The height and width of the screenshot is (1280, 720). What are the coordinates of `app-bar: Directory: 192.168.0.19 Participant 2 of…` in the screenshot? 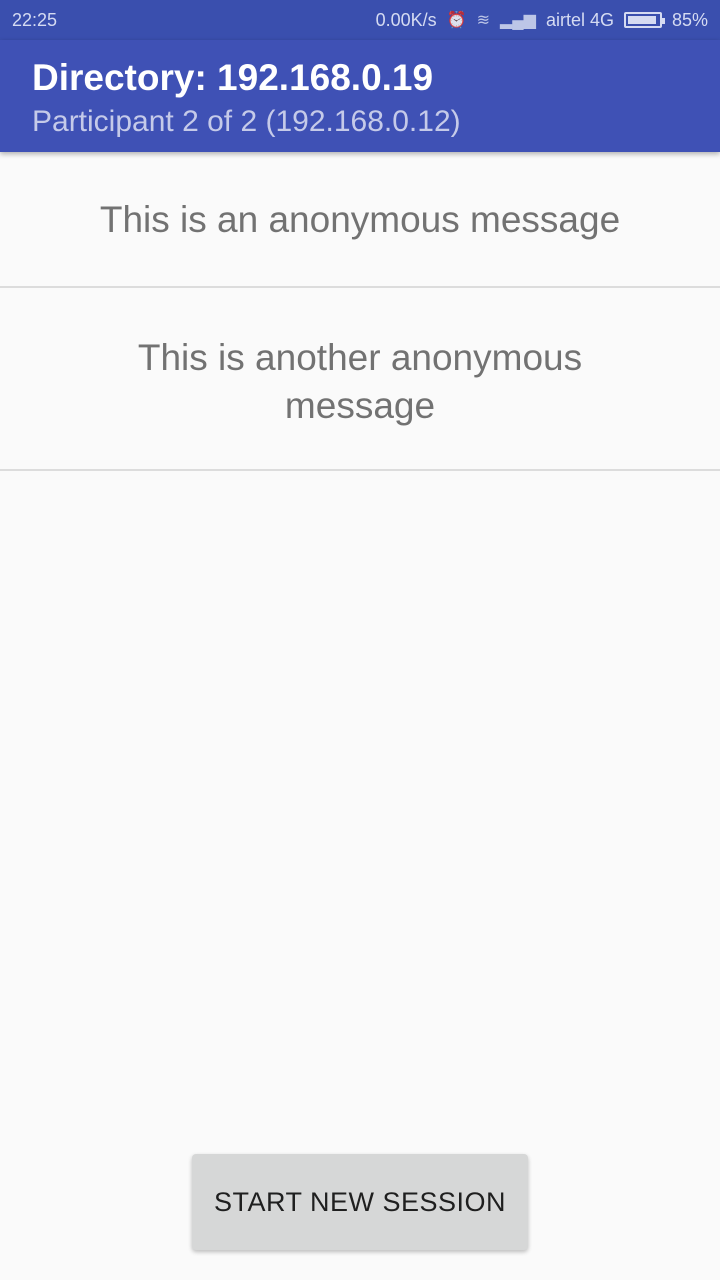 It's located at (360, 96).